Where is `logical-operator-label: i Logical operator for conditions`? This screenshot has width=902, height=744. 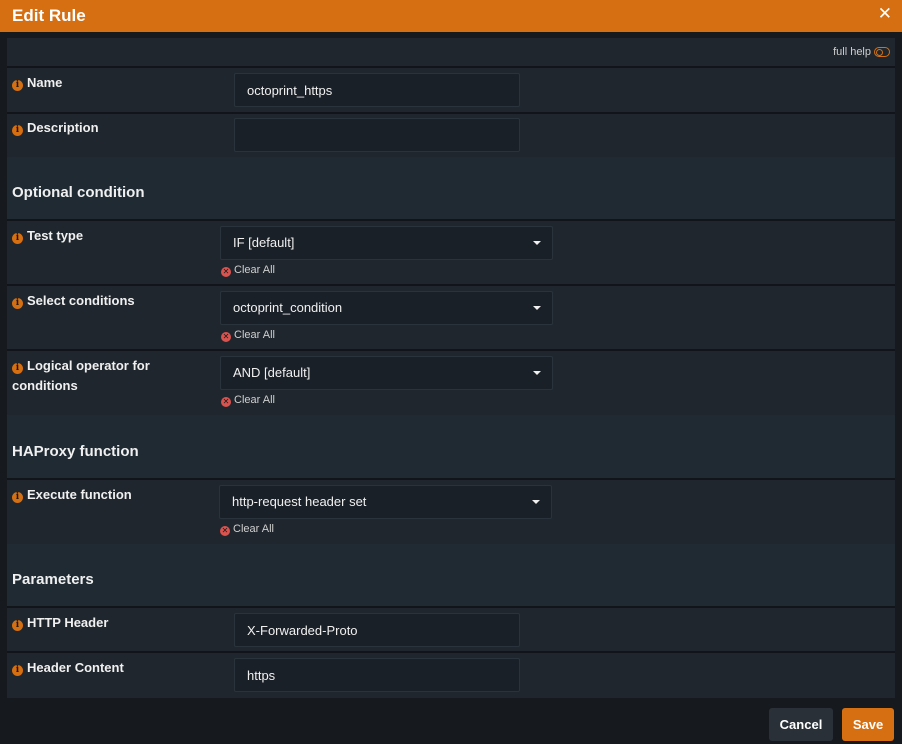 logical-operator-label: i Logical operator for conditions is located at coordinates (102, 376).